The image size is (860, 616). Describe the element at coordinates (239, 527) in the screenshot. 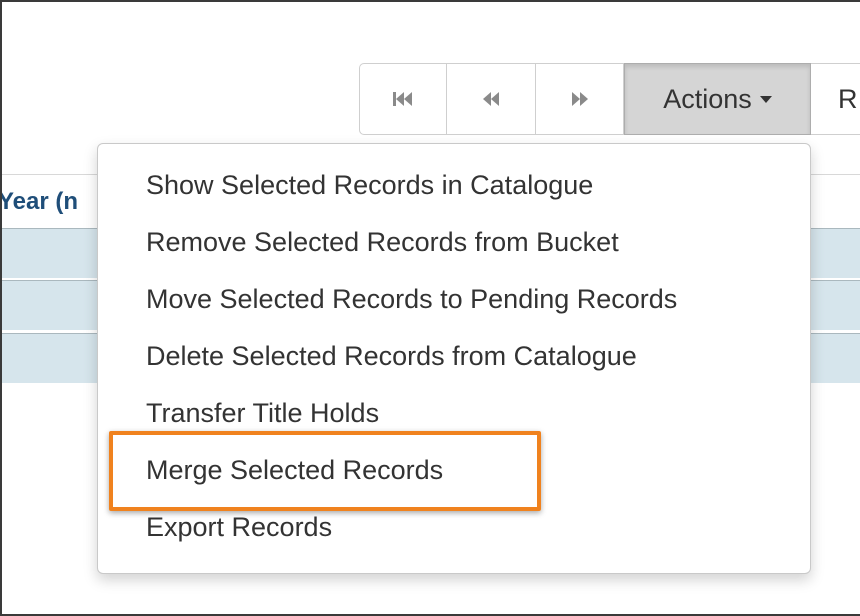

I see `menu-item-export-records: Export Records` at that location.